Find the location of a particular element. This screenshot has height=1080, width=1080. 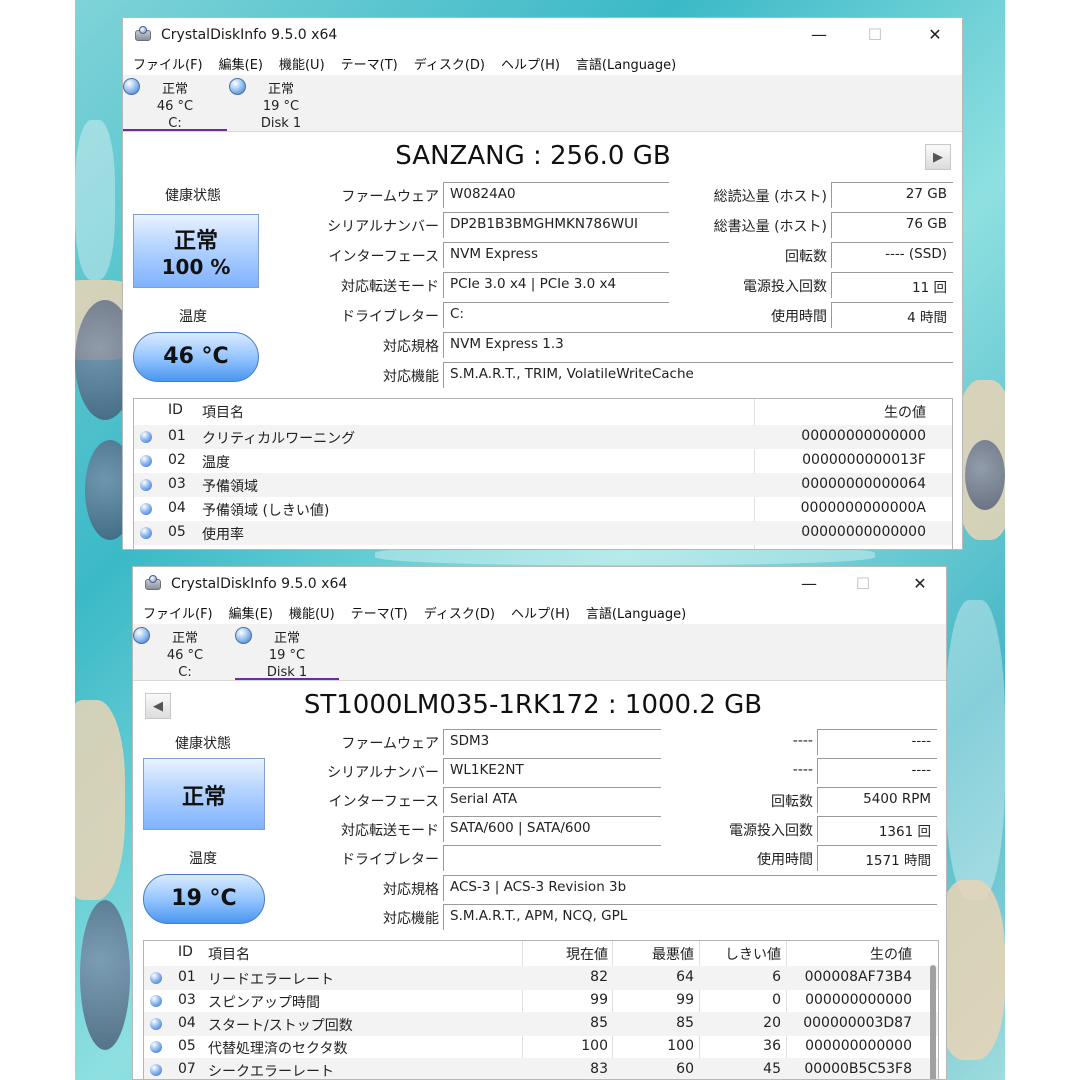

col-current: 現在値 is located at coordinates (566, 954).